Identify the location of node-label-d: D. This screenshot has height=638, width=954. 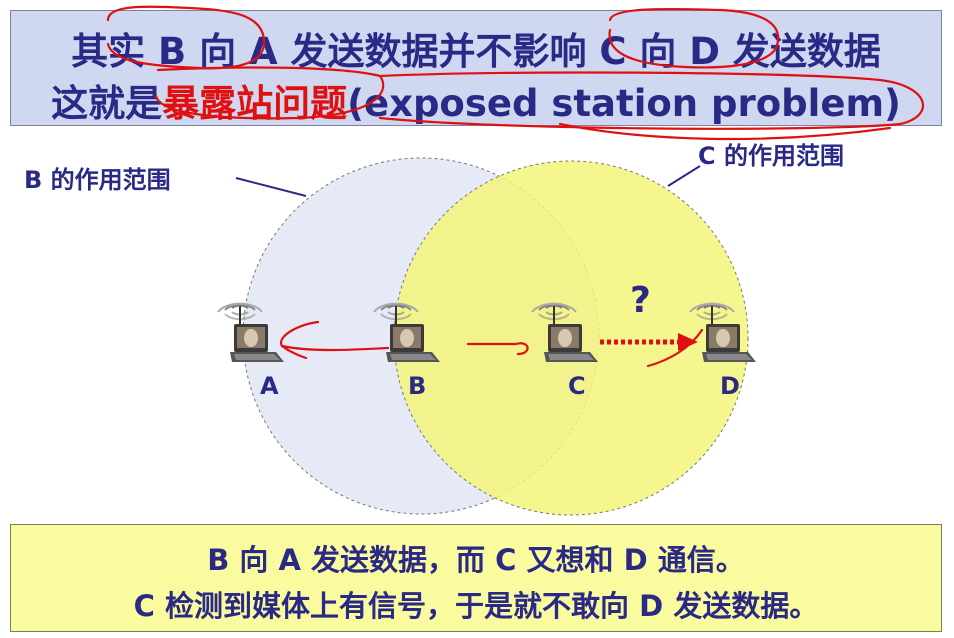
(730, 386).